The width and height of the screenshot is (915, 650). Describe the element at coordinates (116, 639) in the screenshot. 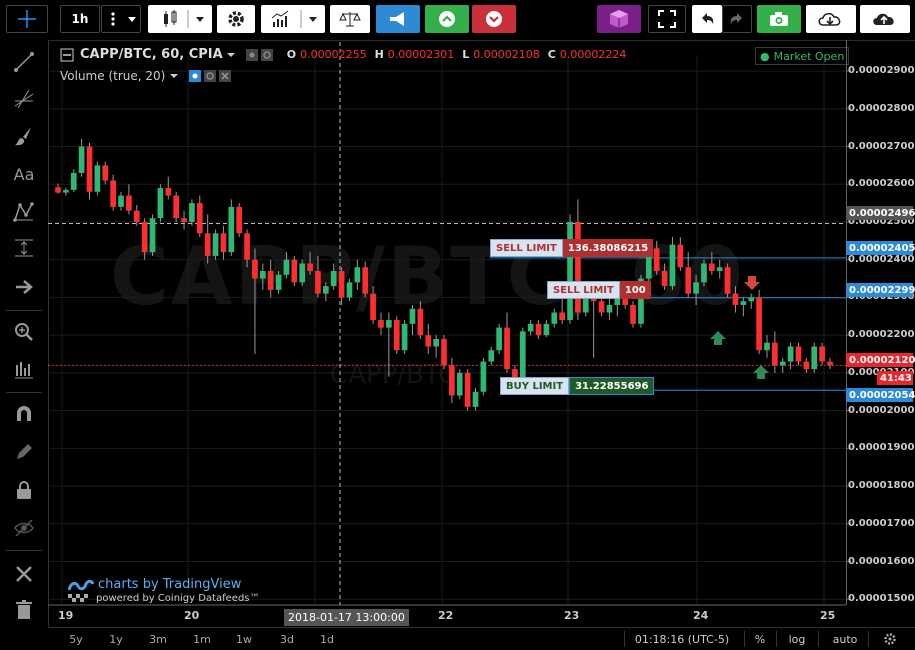

I see `range-1y: 1y` at that location.